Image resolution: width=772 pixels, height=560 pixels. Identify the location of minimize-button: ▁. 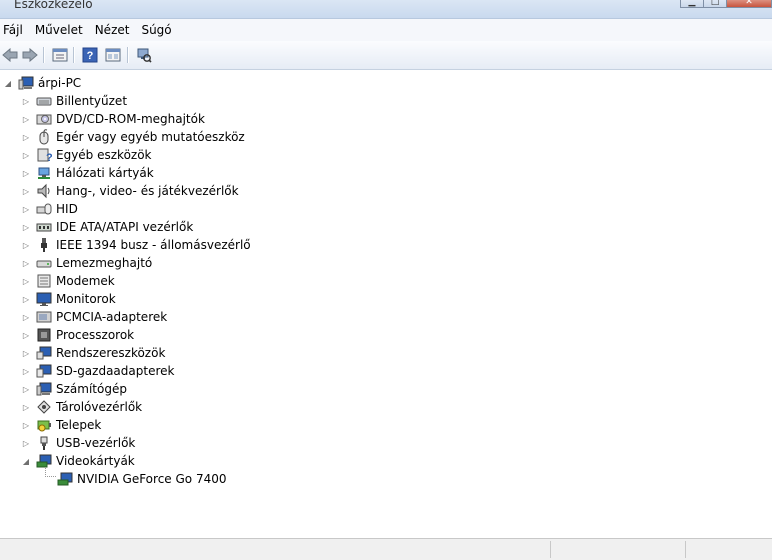
(692, 4).